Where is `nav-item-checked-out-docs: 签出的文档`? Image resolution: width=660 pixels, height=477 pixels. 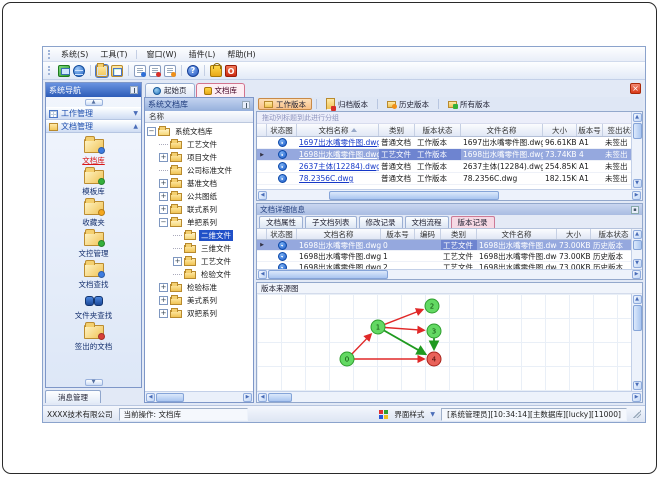
nav-item-checked-out-docs: 签出的文档 is located at coordinates (93, 337).